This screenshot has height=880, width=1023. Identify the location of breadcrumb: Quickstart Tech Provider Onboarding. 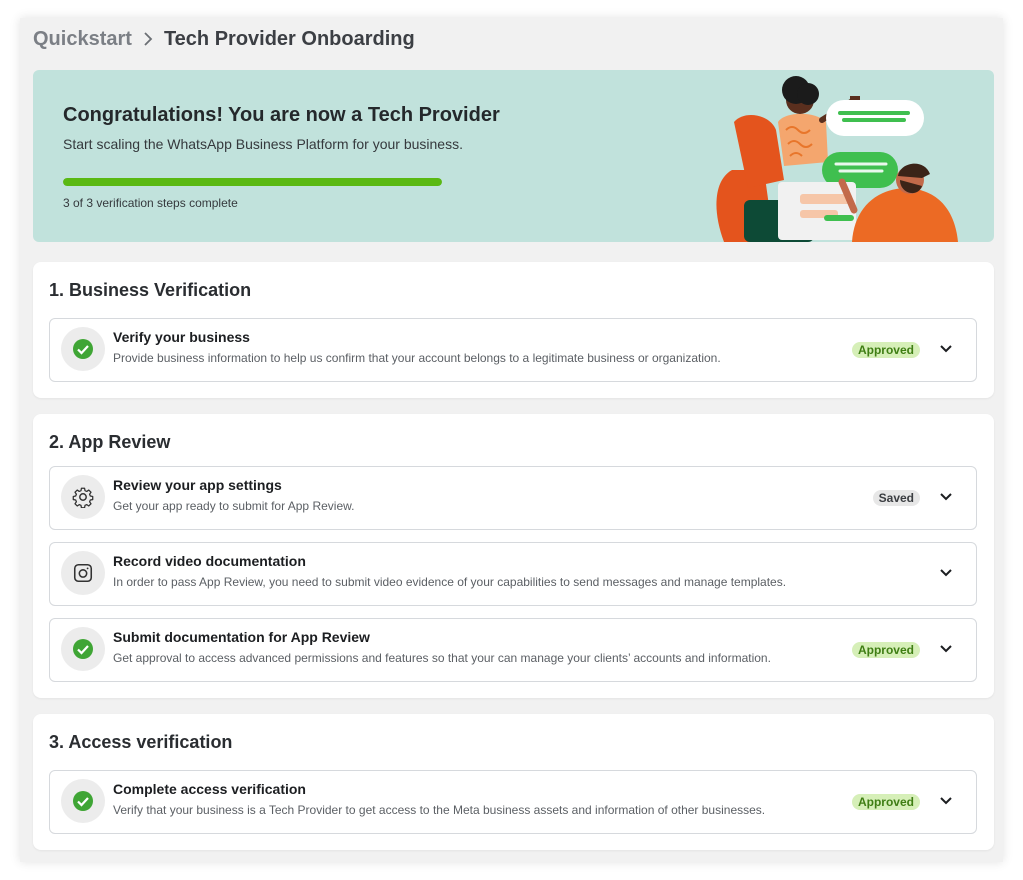
(224, 39).